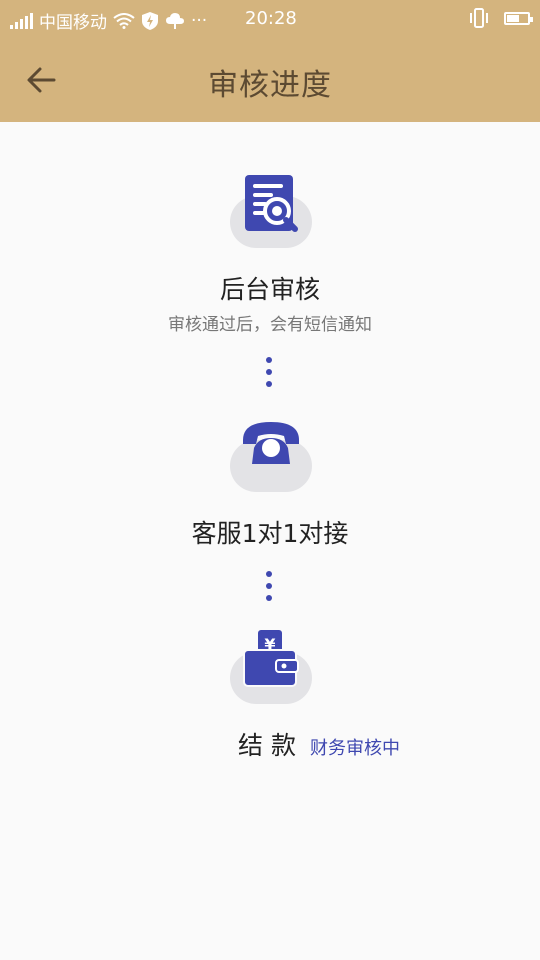 This screenshot has height=960, width=540. Describe the element at coordinates (513, 18) in the screenshot. I see `battery-level` at that location.